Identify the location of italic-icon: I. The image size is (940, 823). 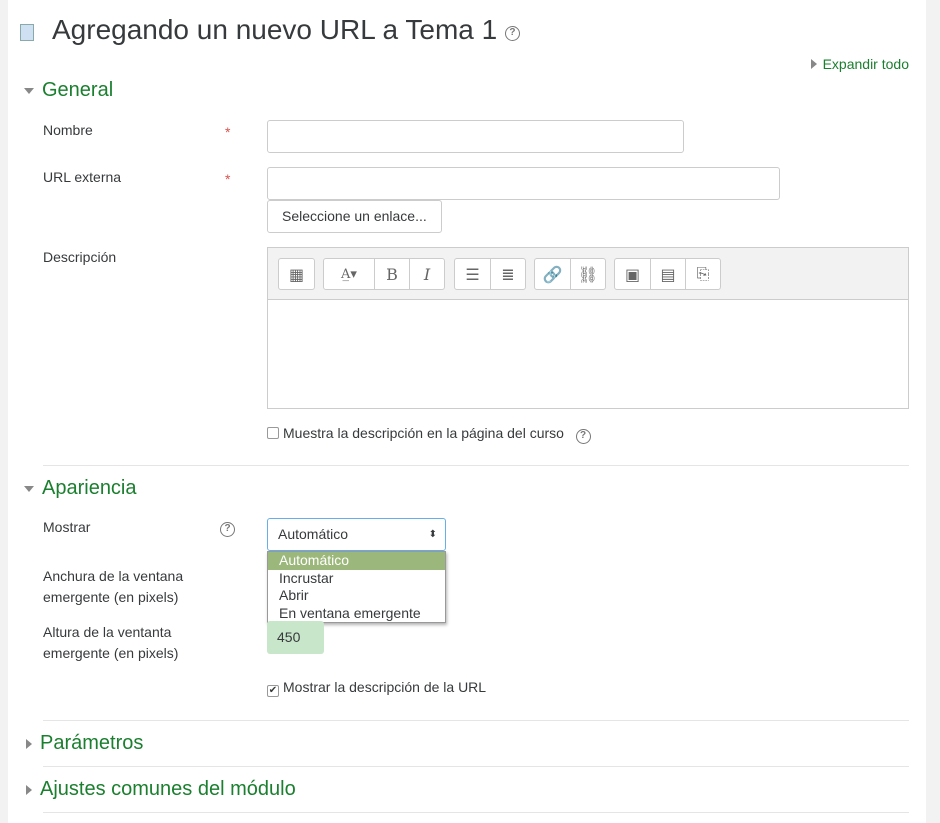
(426, 274).